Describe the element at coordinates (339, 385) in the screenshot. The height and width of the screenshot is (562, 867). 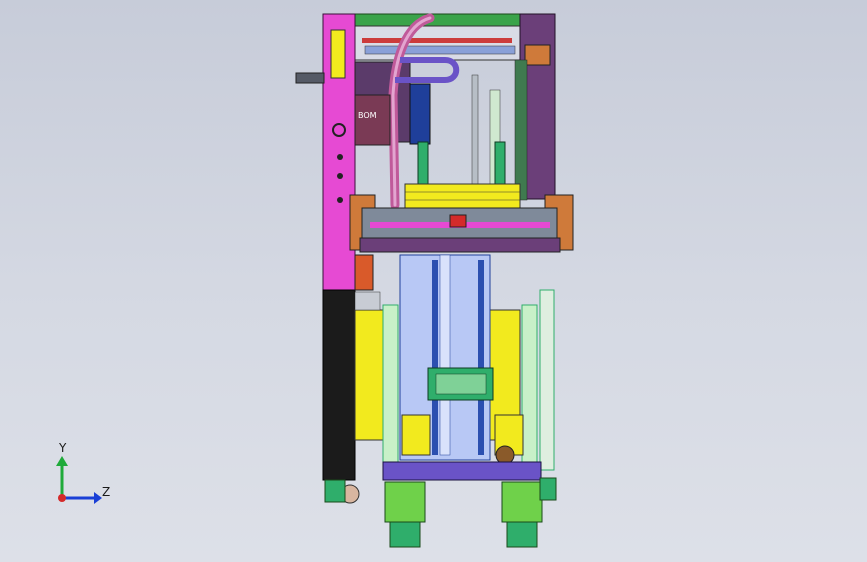
I see `black-base-housing` at that location.